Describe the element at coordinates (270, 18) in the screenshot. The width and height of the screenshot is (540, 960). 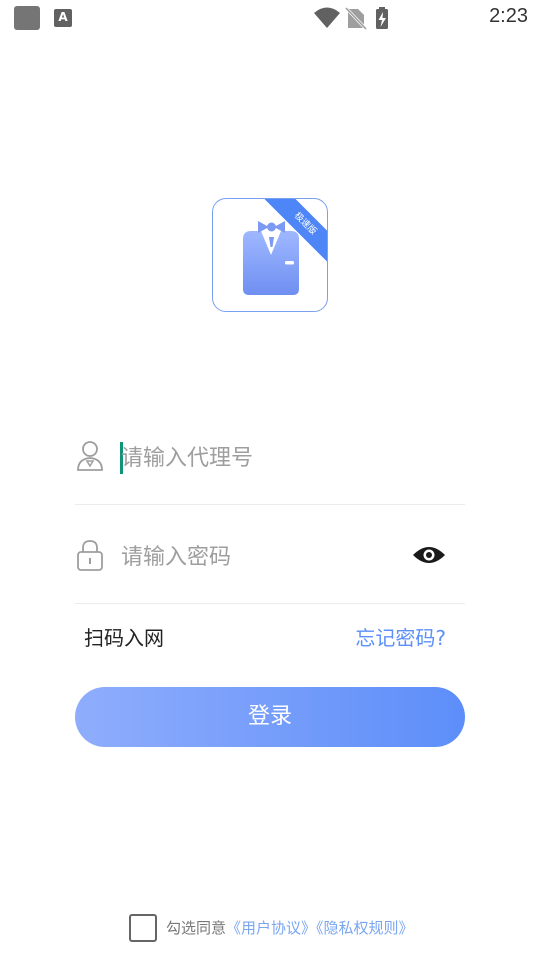
I see `status-bar: A 2:23` at that location.